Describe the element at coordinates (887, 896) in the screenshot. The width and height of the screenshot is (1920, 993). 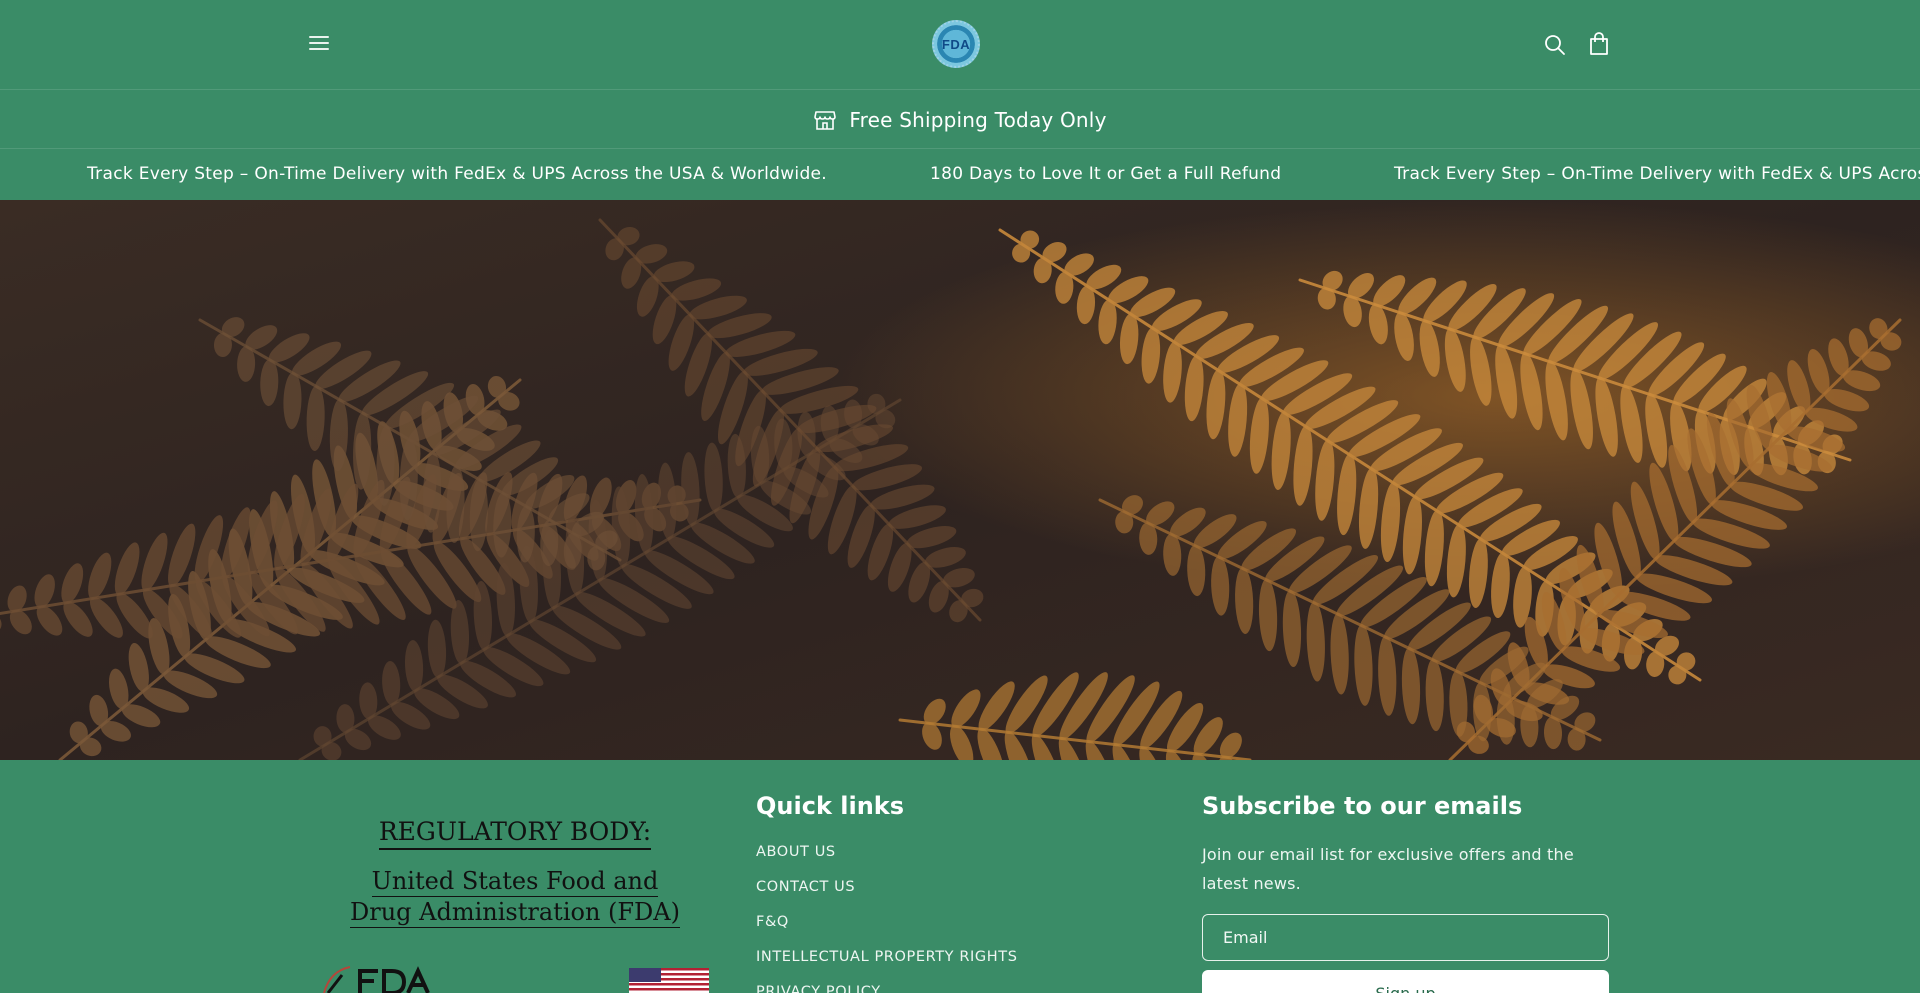
I see `footer-link-contact-us: CONTACT US` at that location.